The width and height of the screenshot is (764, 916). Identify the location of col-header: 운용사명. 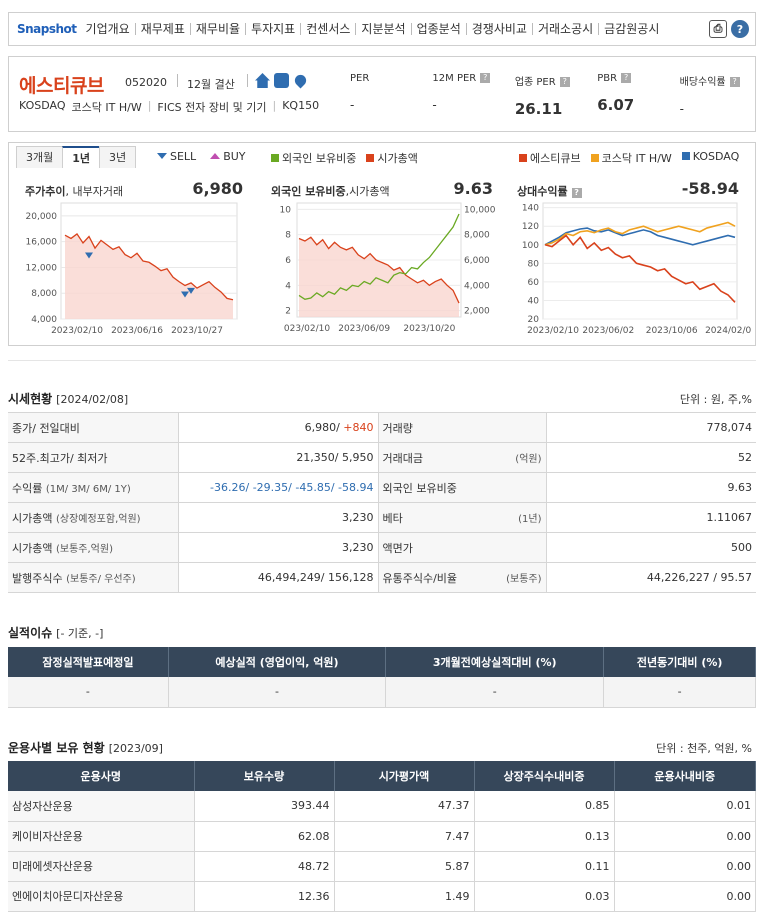
(101, 776).